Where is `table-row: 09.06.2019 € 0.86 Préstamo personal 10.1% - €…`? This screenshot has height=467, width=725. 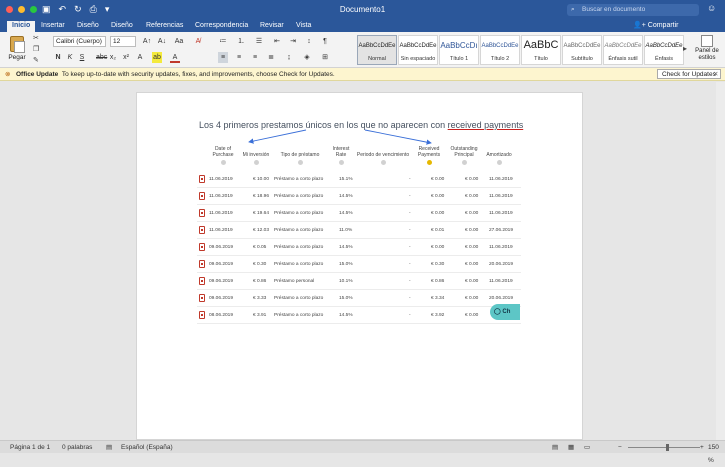 table-row: 09.06.2019 € 0.86 Préstamo personal 10.1% - €… is located at coordinates (359, 281).